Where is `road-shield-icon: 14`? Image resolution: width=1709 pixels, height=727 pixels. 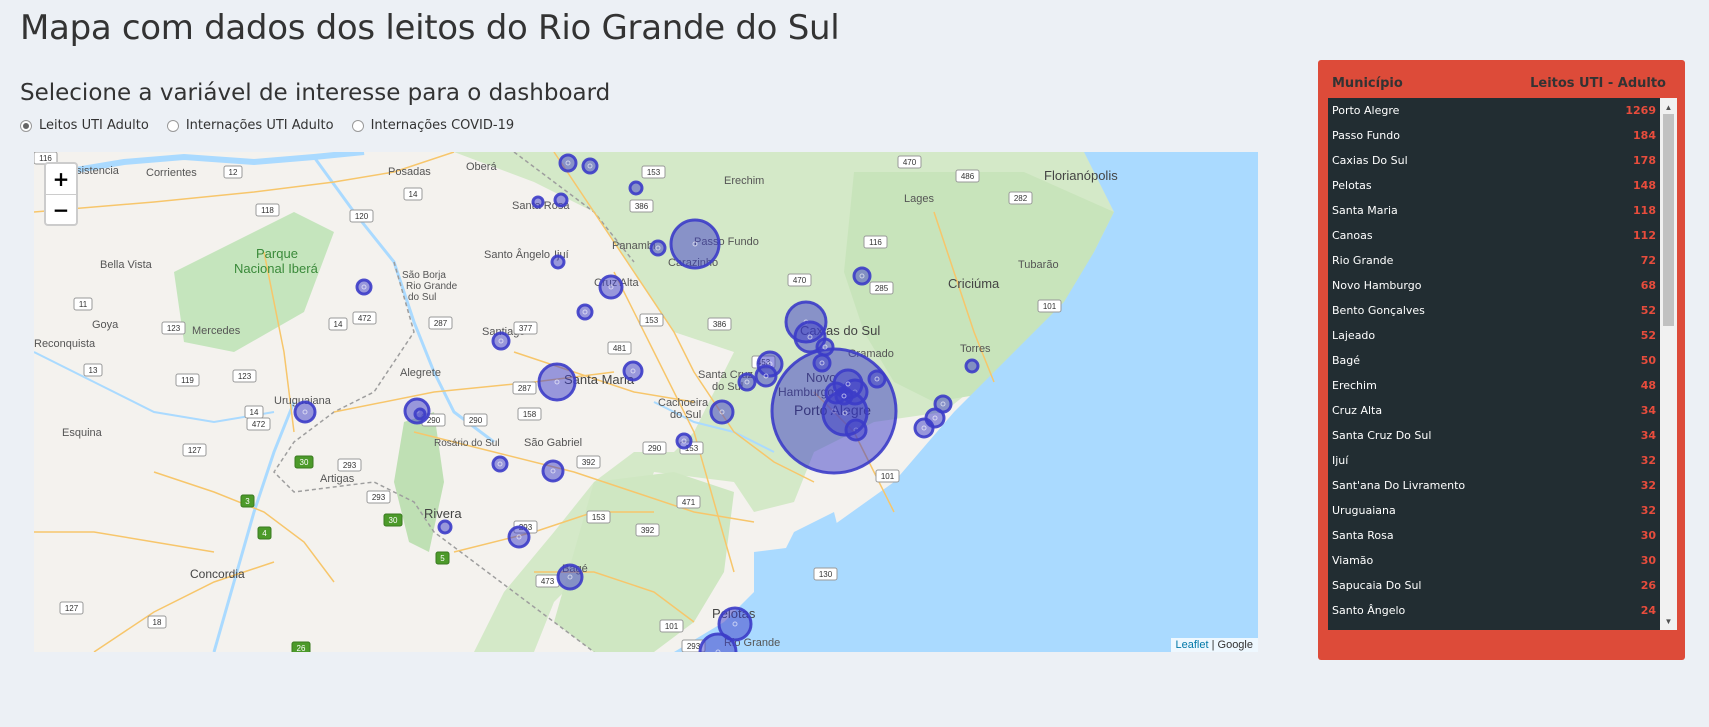 road-shield-icon: 14 is located at coordinates (254, 412).